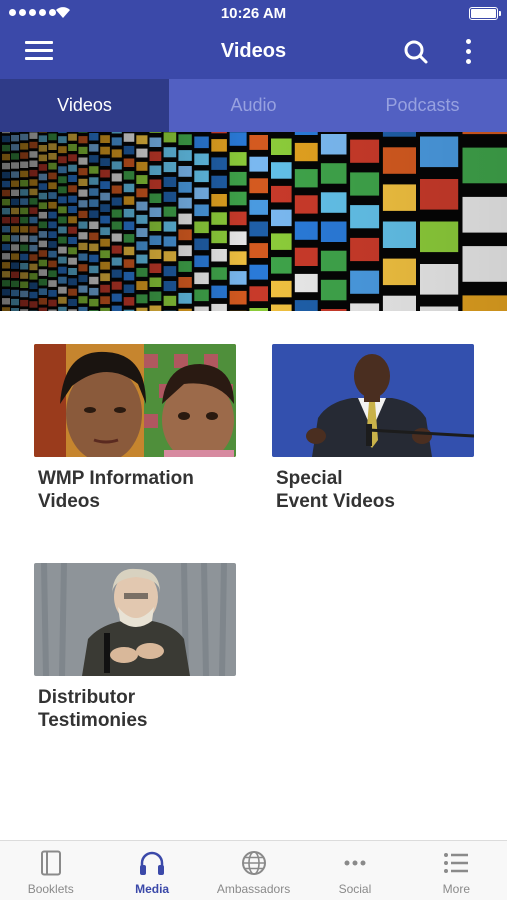 The width and height of the screenshot is (507, 900). I want to click on search-icon, so click(416, 52).